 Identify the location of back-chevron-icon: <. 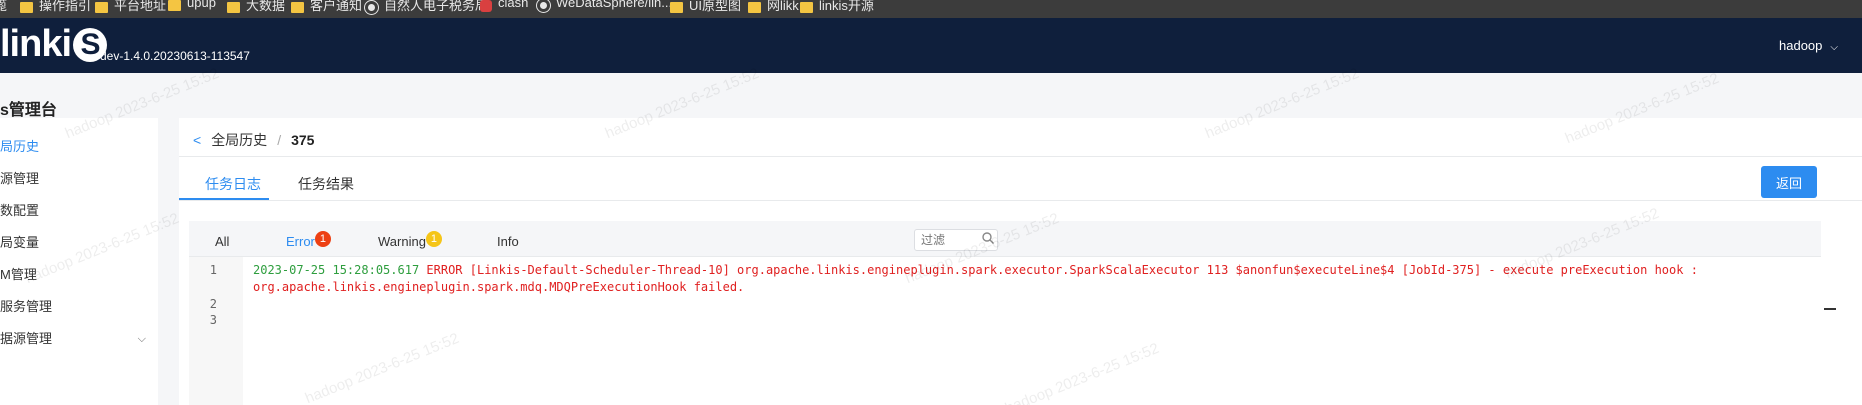
(197, 140).